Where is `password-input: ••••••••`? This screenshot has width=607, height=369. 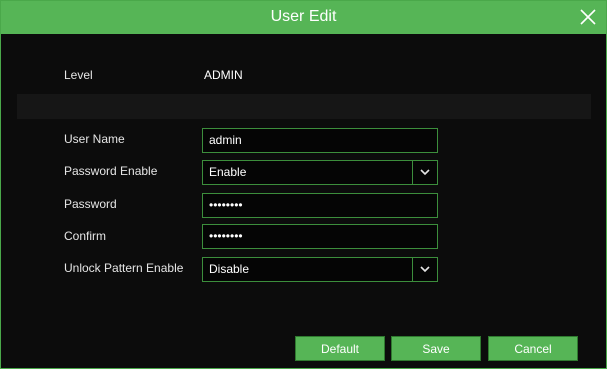 password-input: •••••••• is located at coordinates (320, 205).